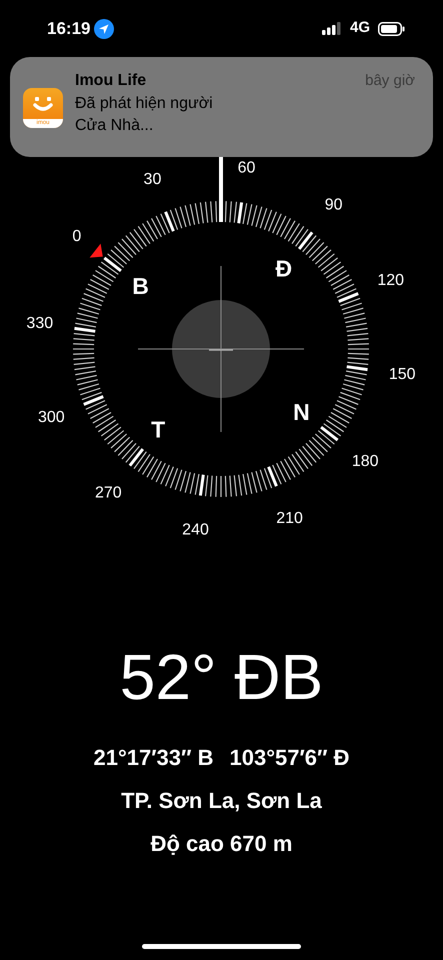 This screenshot has height=960, width=443. I want to click on degree-label: 120, so click(390, 280).